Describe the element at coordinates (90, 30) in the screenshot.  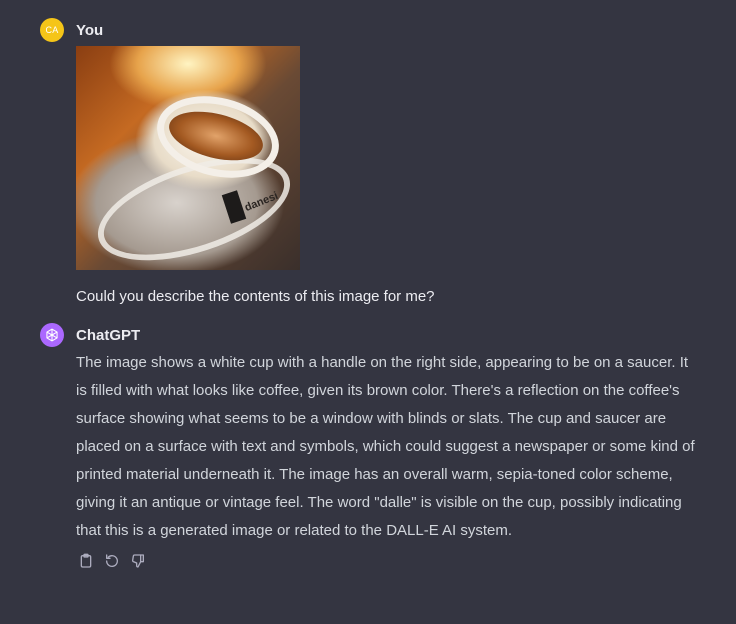
I see `user-name: You` at that location.